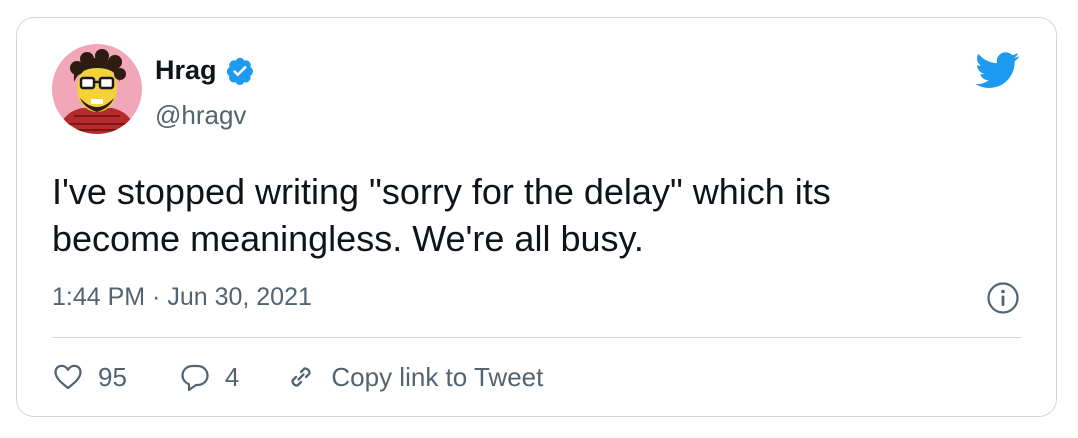 The image size is (1078, 438). I want to click on divider, so click(536, 337).